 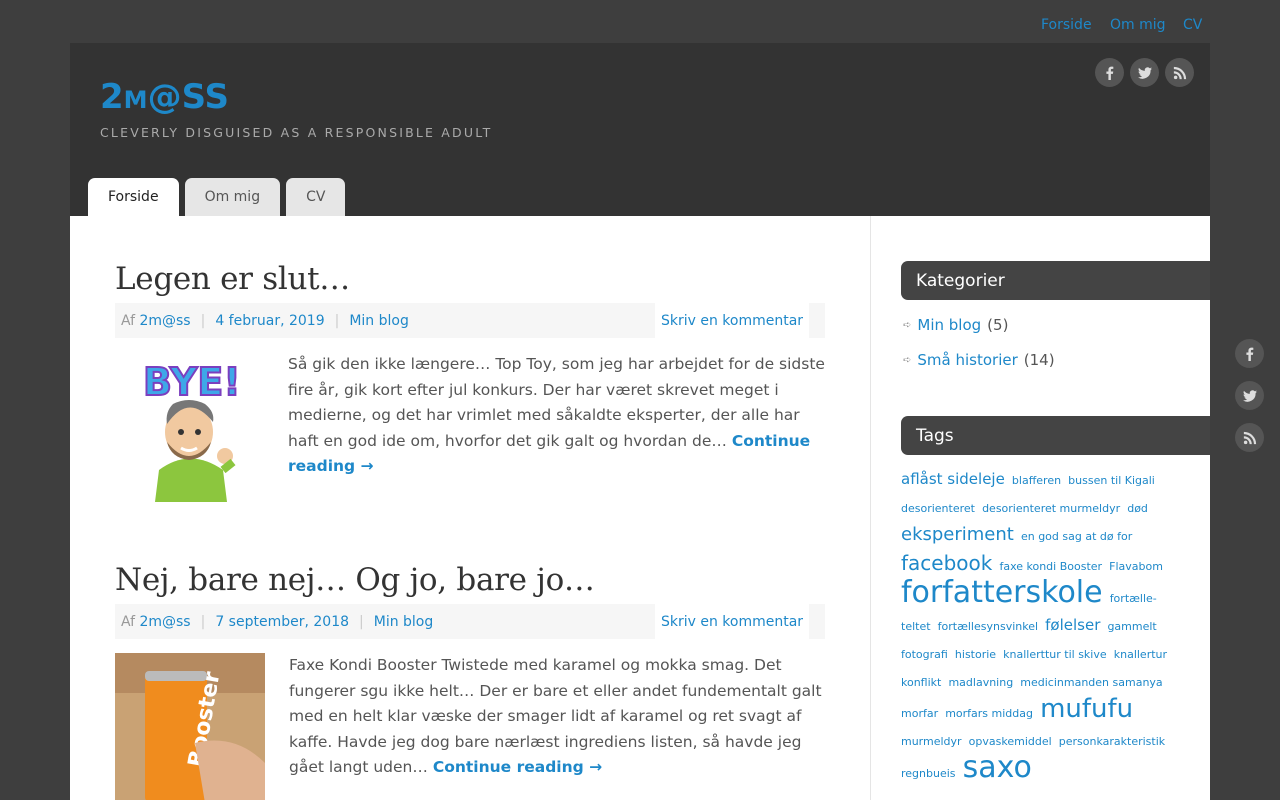 What do you see at coordinates (1072, 625) in the screenshot?
I see `tag-link: følelser` at bounding box center [1072, 625].